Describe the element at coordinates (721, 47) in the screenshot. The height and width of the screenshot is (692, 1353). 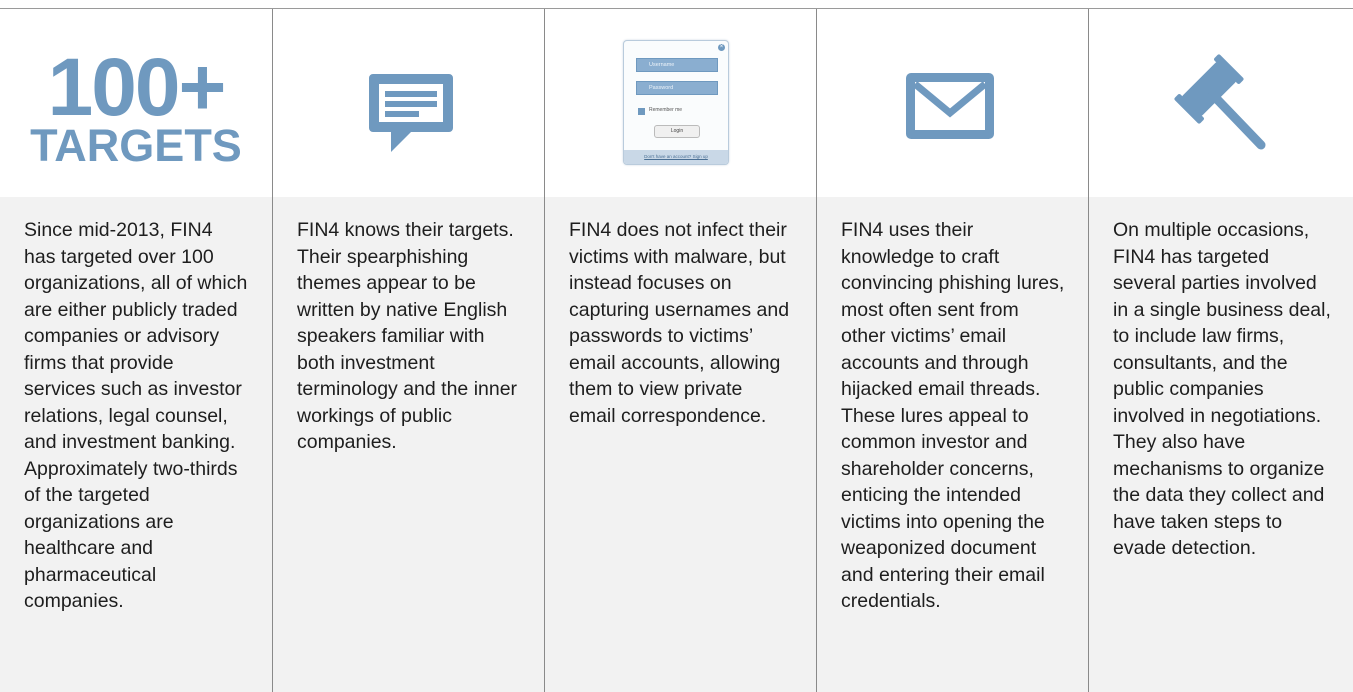
I see `close-icon: ×` at that location.